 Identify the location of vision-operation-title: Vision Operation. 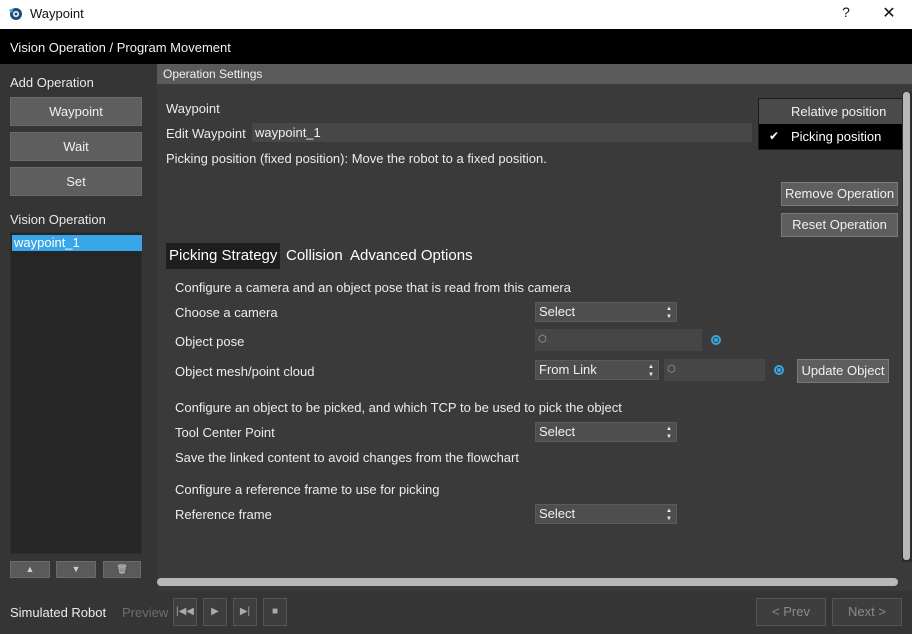
(58, 219).